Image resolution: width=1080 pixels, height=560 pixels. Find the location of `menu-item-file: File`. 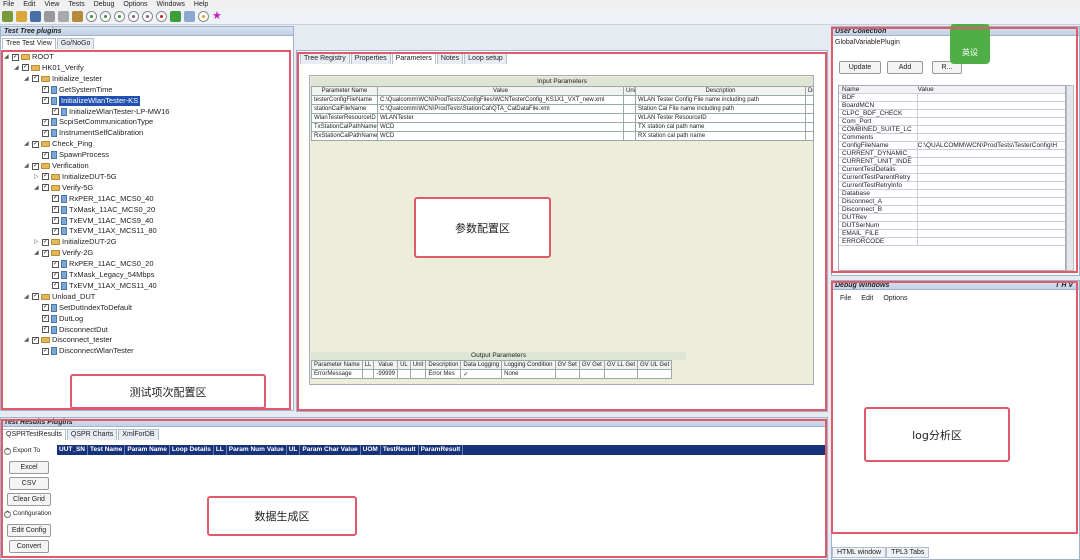

menu-item-file: File is located at coordinates (8, 4).